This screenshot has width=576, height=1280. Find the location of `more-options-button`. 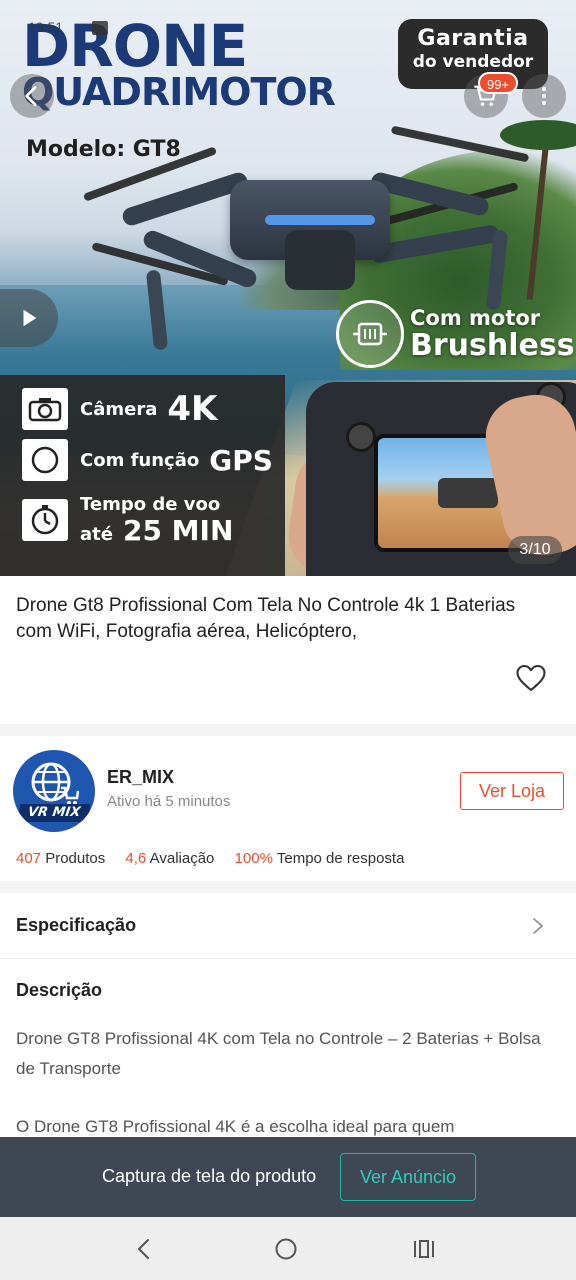

more-options-button is located at coordinates (544, 96).